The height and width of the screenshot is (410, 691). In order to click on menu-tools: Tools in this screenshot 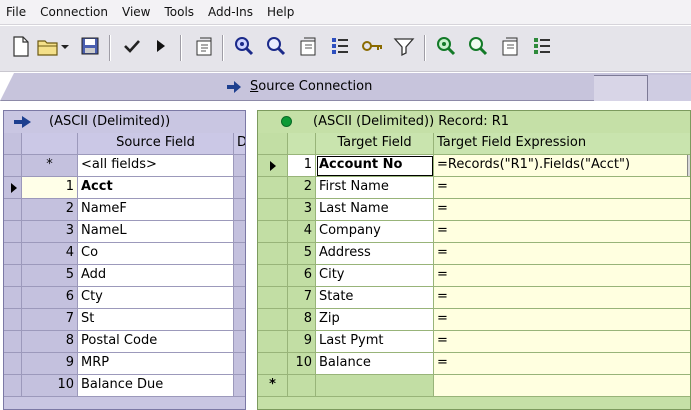, I will do `click(179, 12)`.